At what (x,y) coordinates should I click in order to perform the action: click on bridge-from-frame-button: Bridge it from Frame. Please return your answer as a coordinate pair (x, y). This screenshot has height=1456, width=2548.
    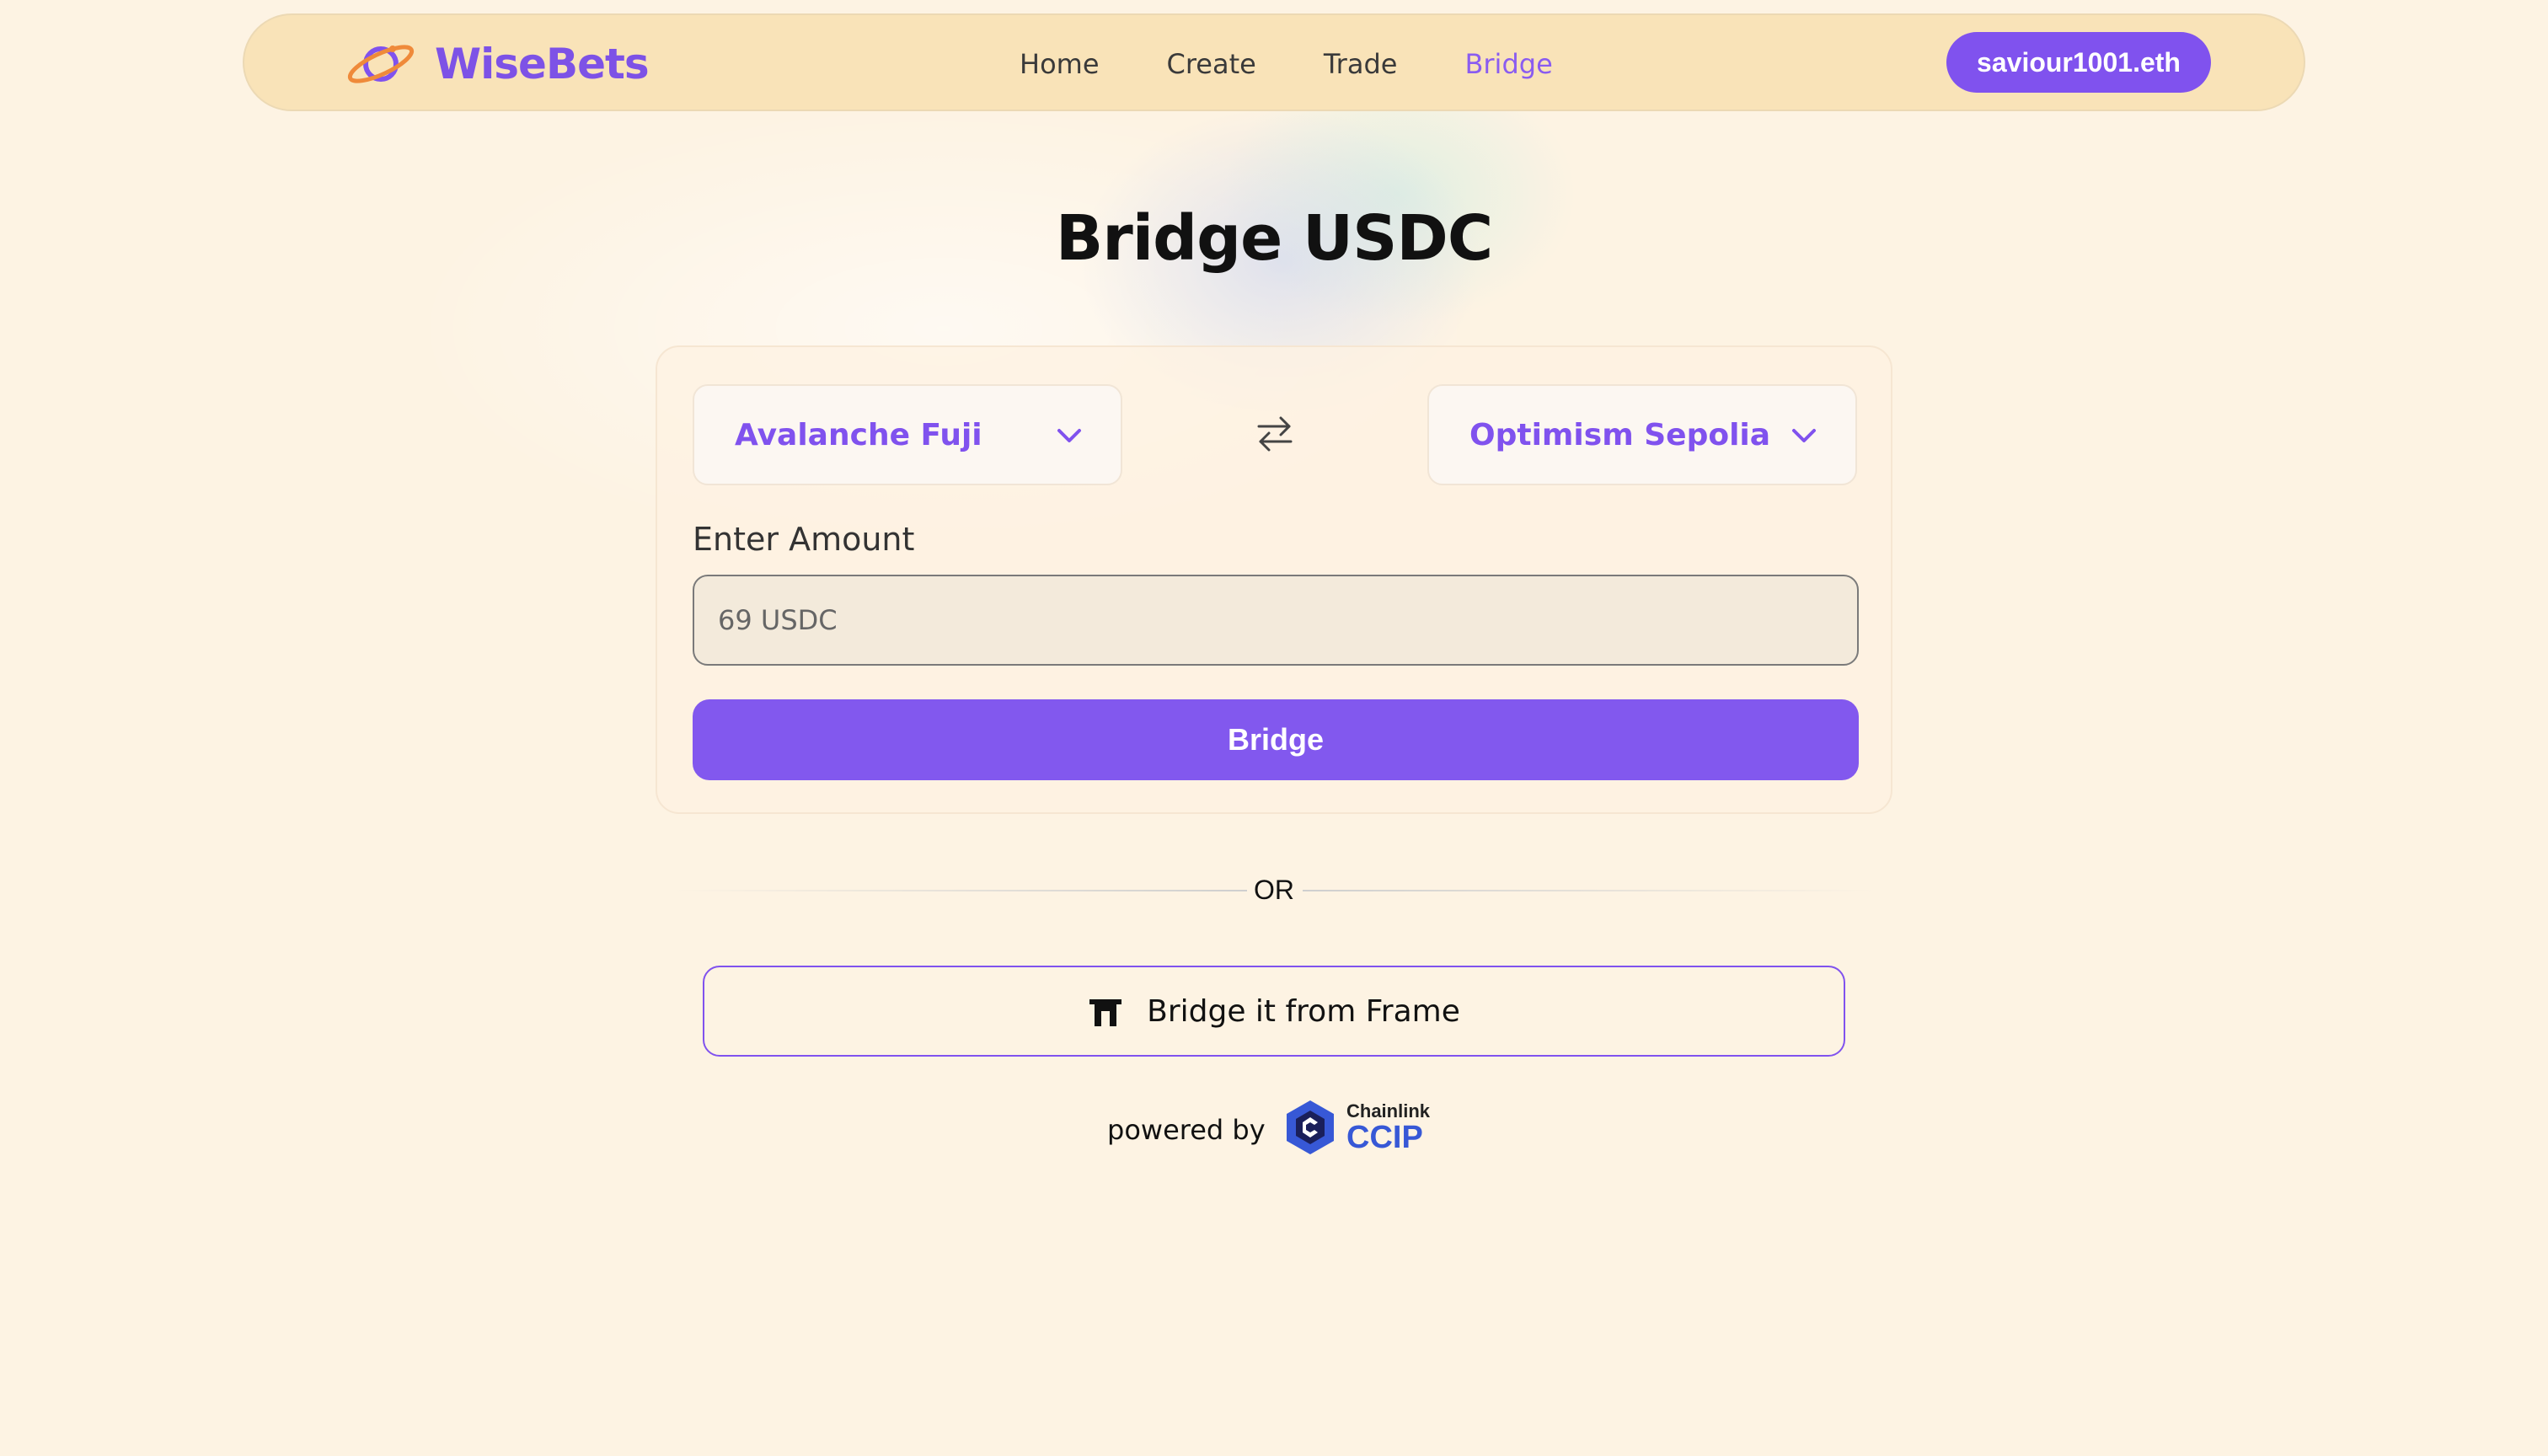
    Looking at the image, I should click on (1274, 1011).